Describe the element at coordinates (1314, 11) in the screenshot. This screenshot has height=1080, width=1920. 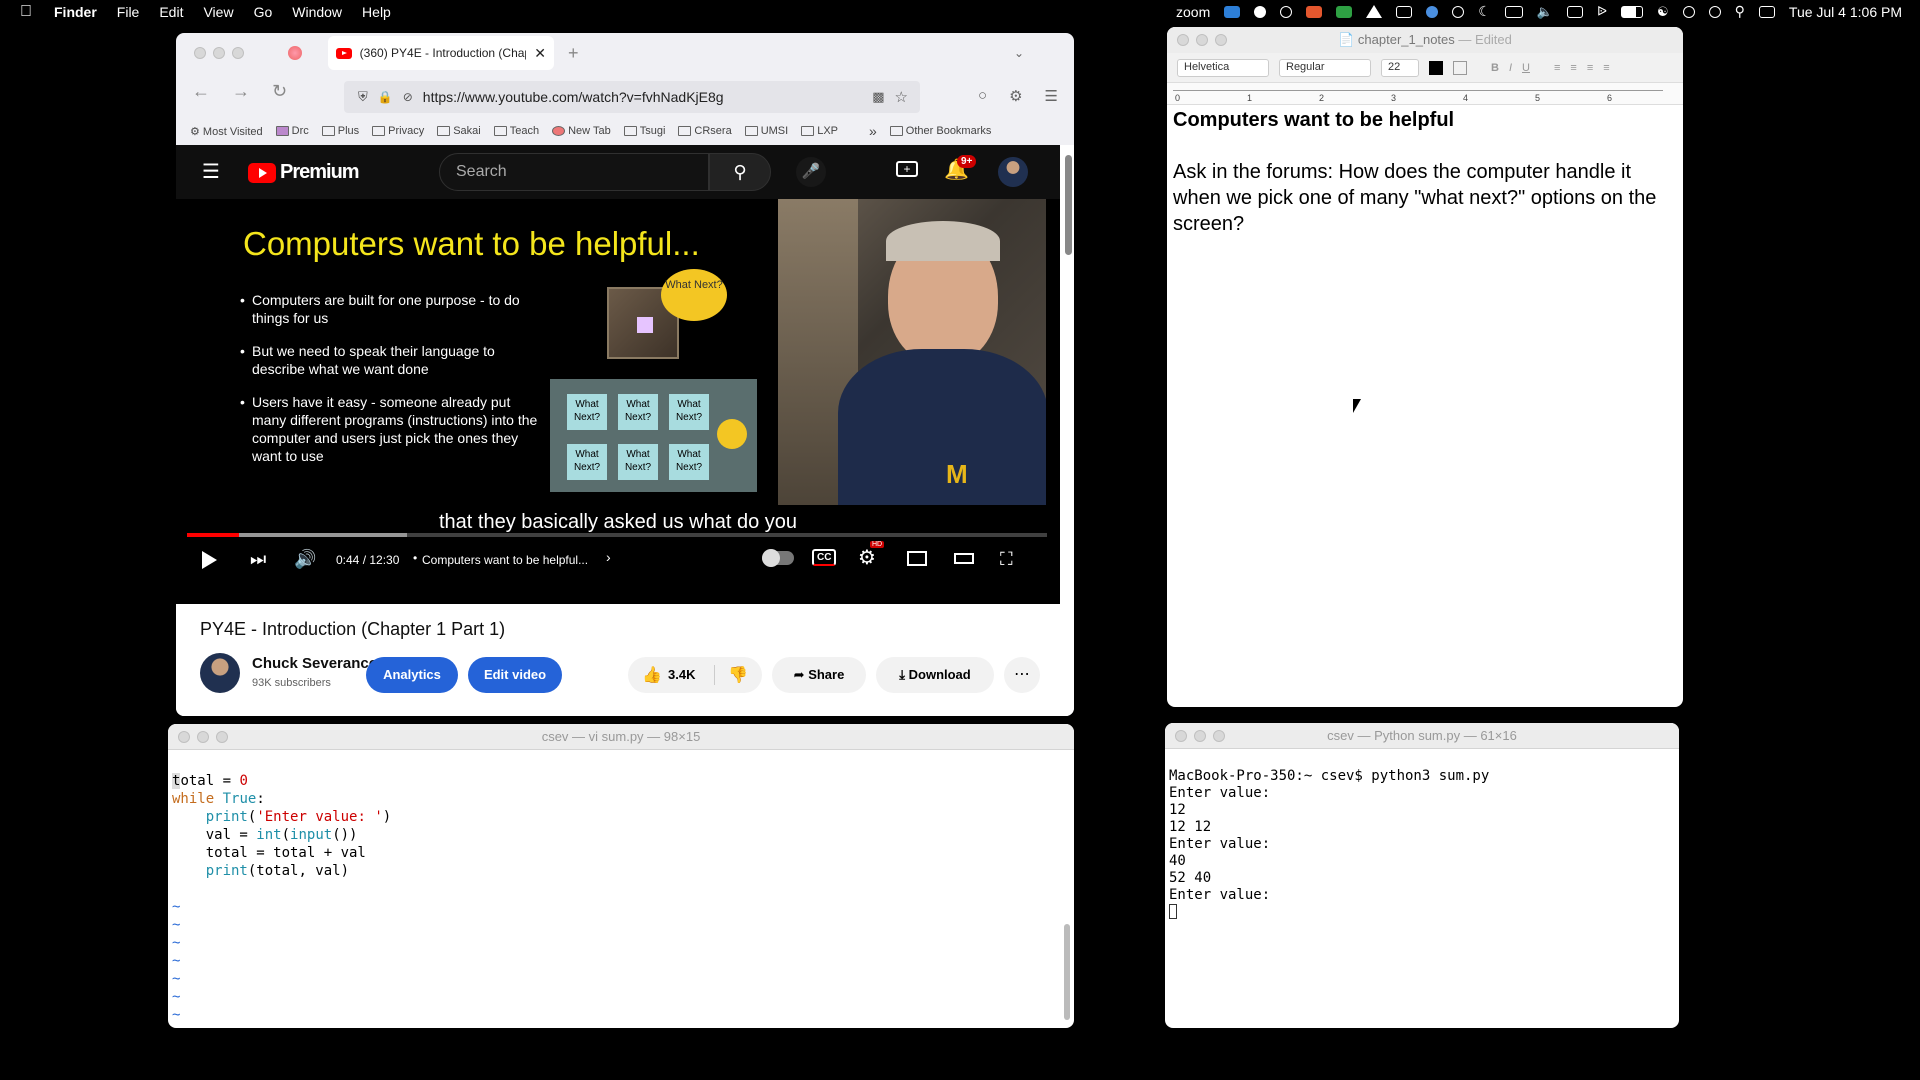
I see `status-red-app-icon` at that location.